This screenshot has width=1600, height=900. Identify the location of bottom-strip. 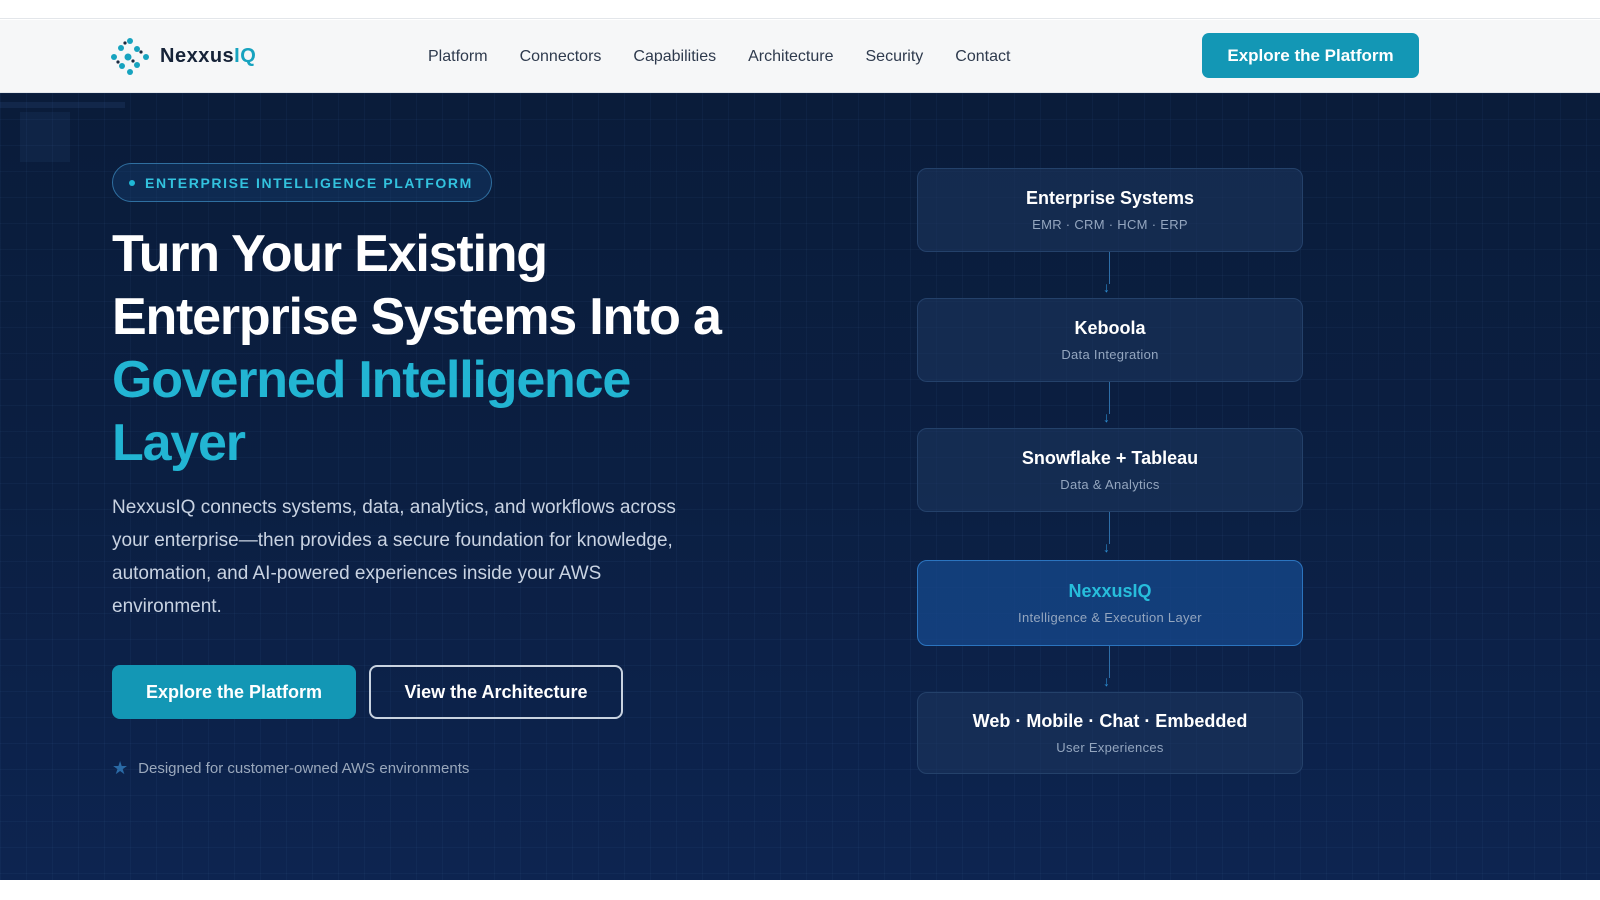
(800, 890).